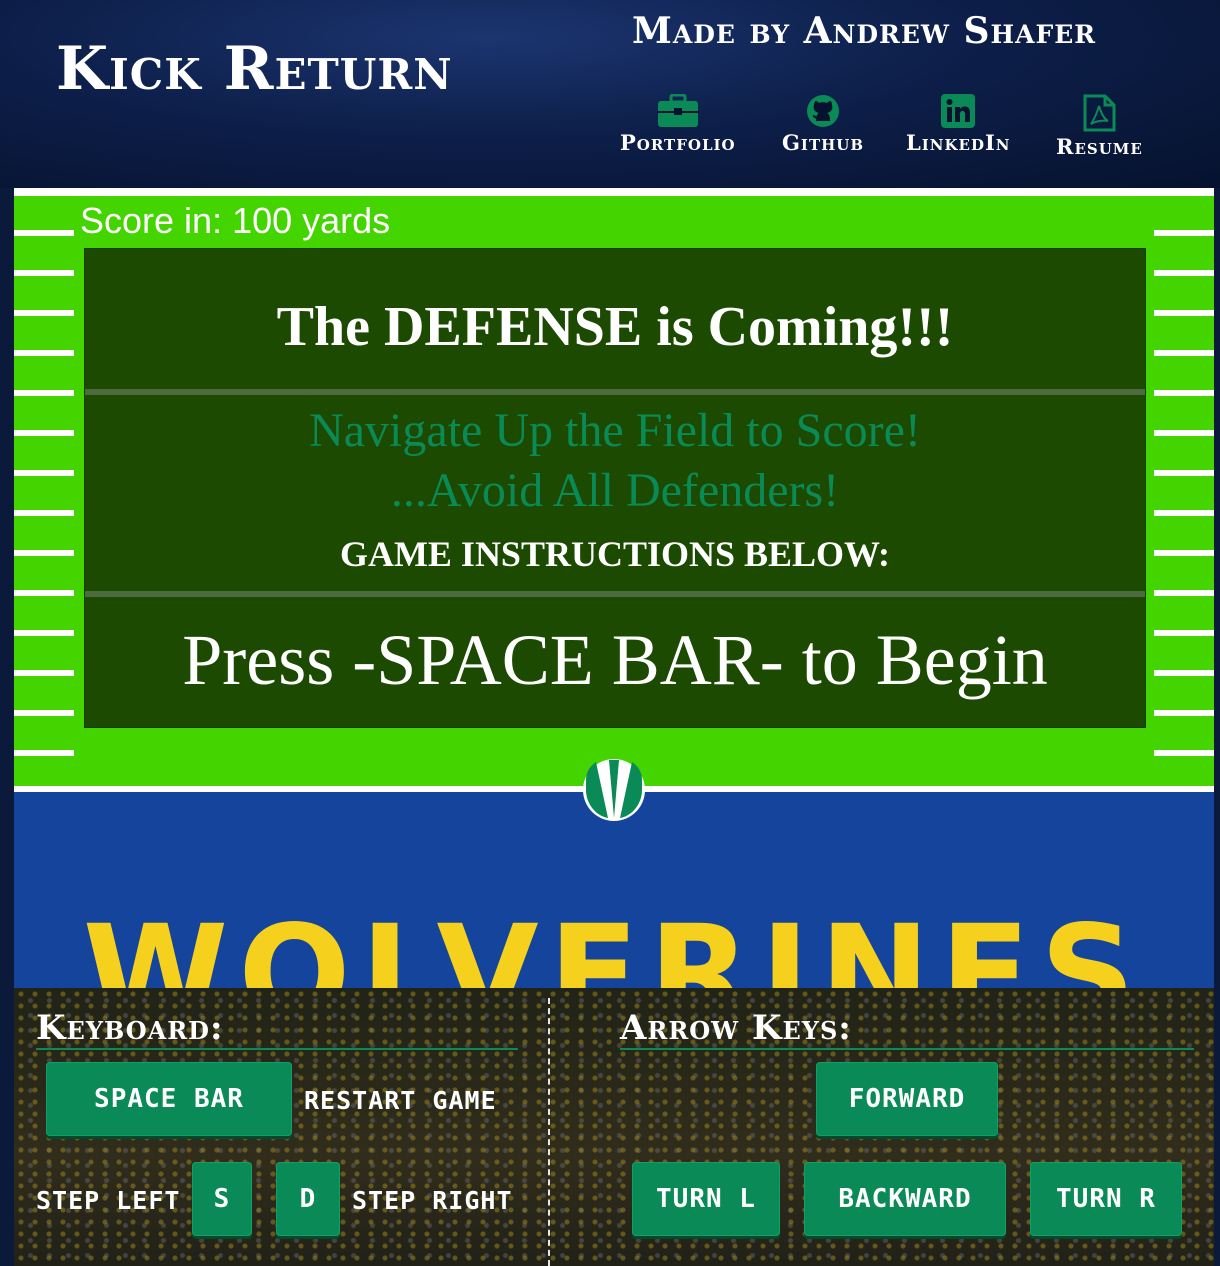  Describe the element at coordinates (615, 660) in the screenshot. I see `start-prompt: Press -SPACE BAR- to Begin` at that location.